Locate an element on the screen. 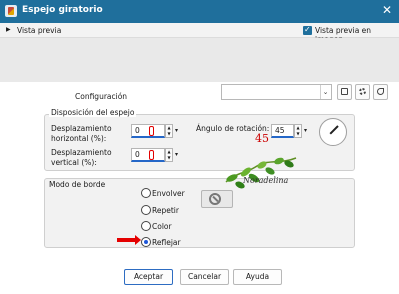  vertical-offset-input: 0 is located at coordinates (148, 155).